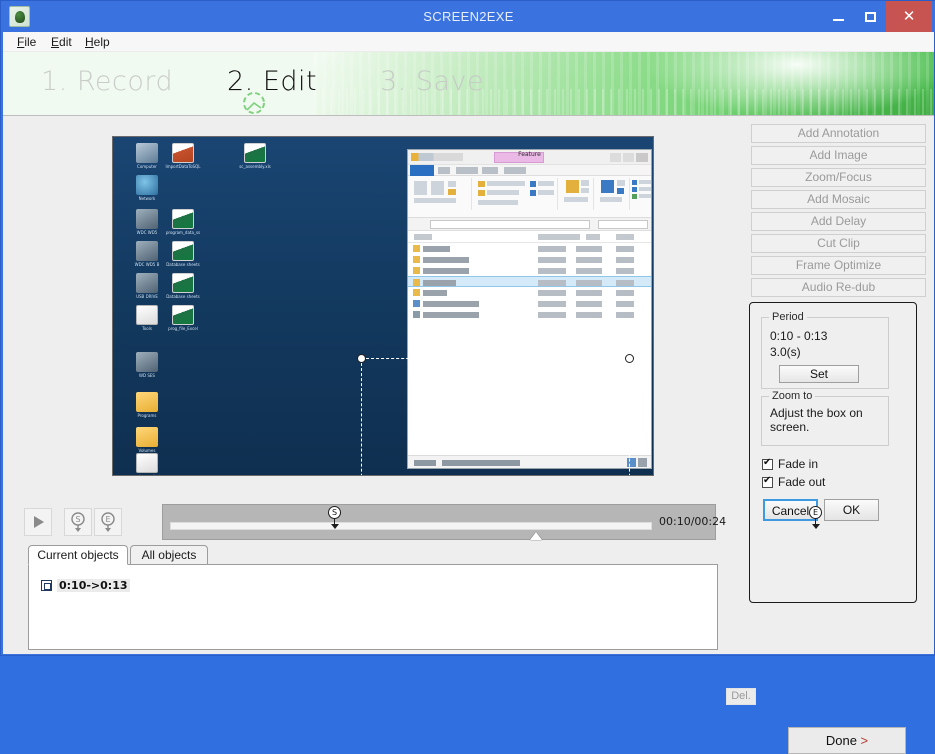 The width and height of the screenshot is (935, 754). Describe the element at coordinates (147, 474) in the screenshot. I see `desktop-icon-label: autoexec.bat` at that location.